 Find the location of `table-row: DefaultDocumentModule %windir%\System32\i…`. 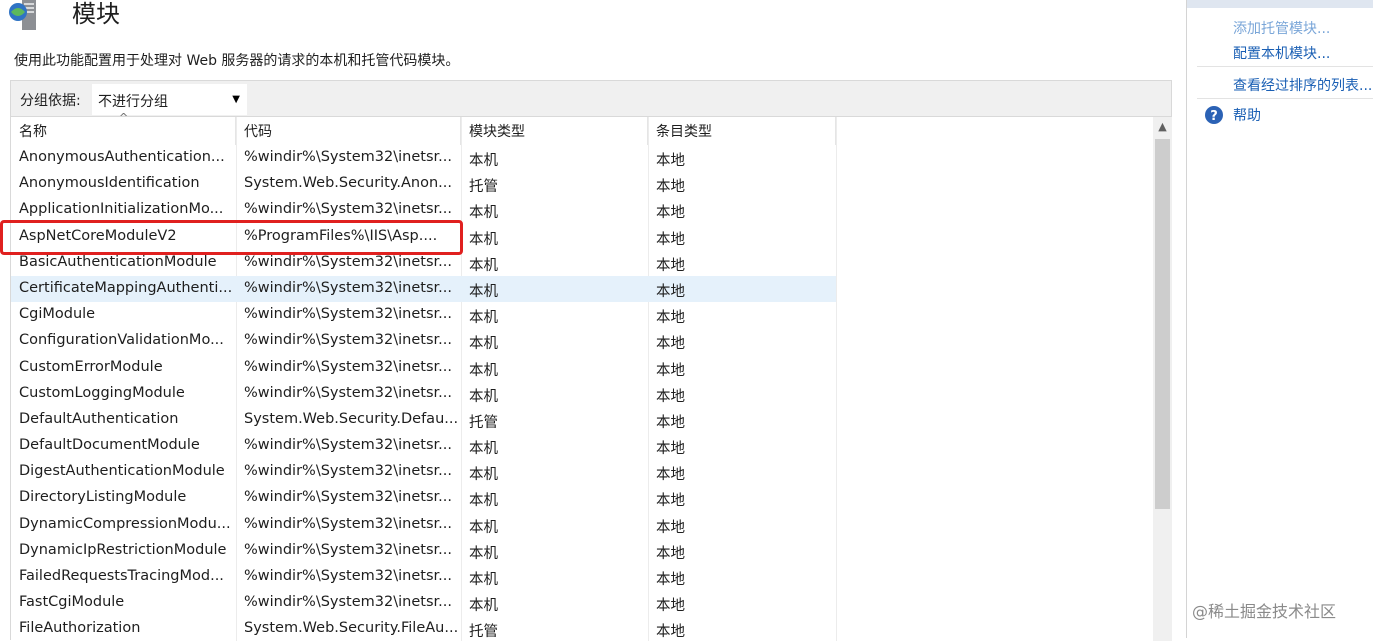

table-row: DefaultDocumentModule %windir%\System32\i… is located at coordinates (423, 446).